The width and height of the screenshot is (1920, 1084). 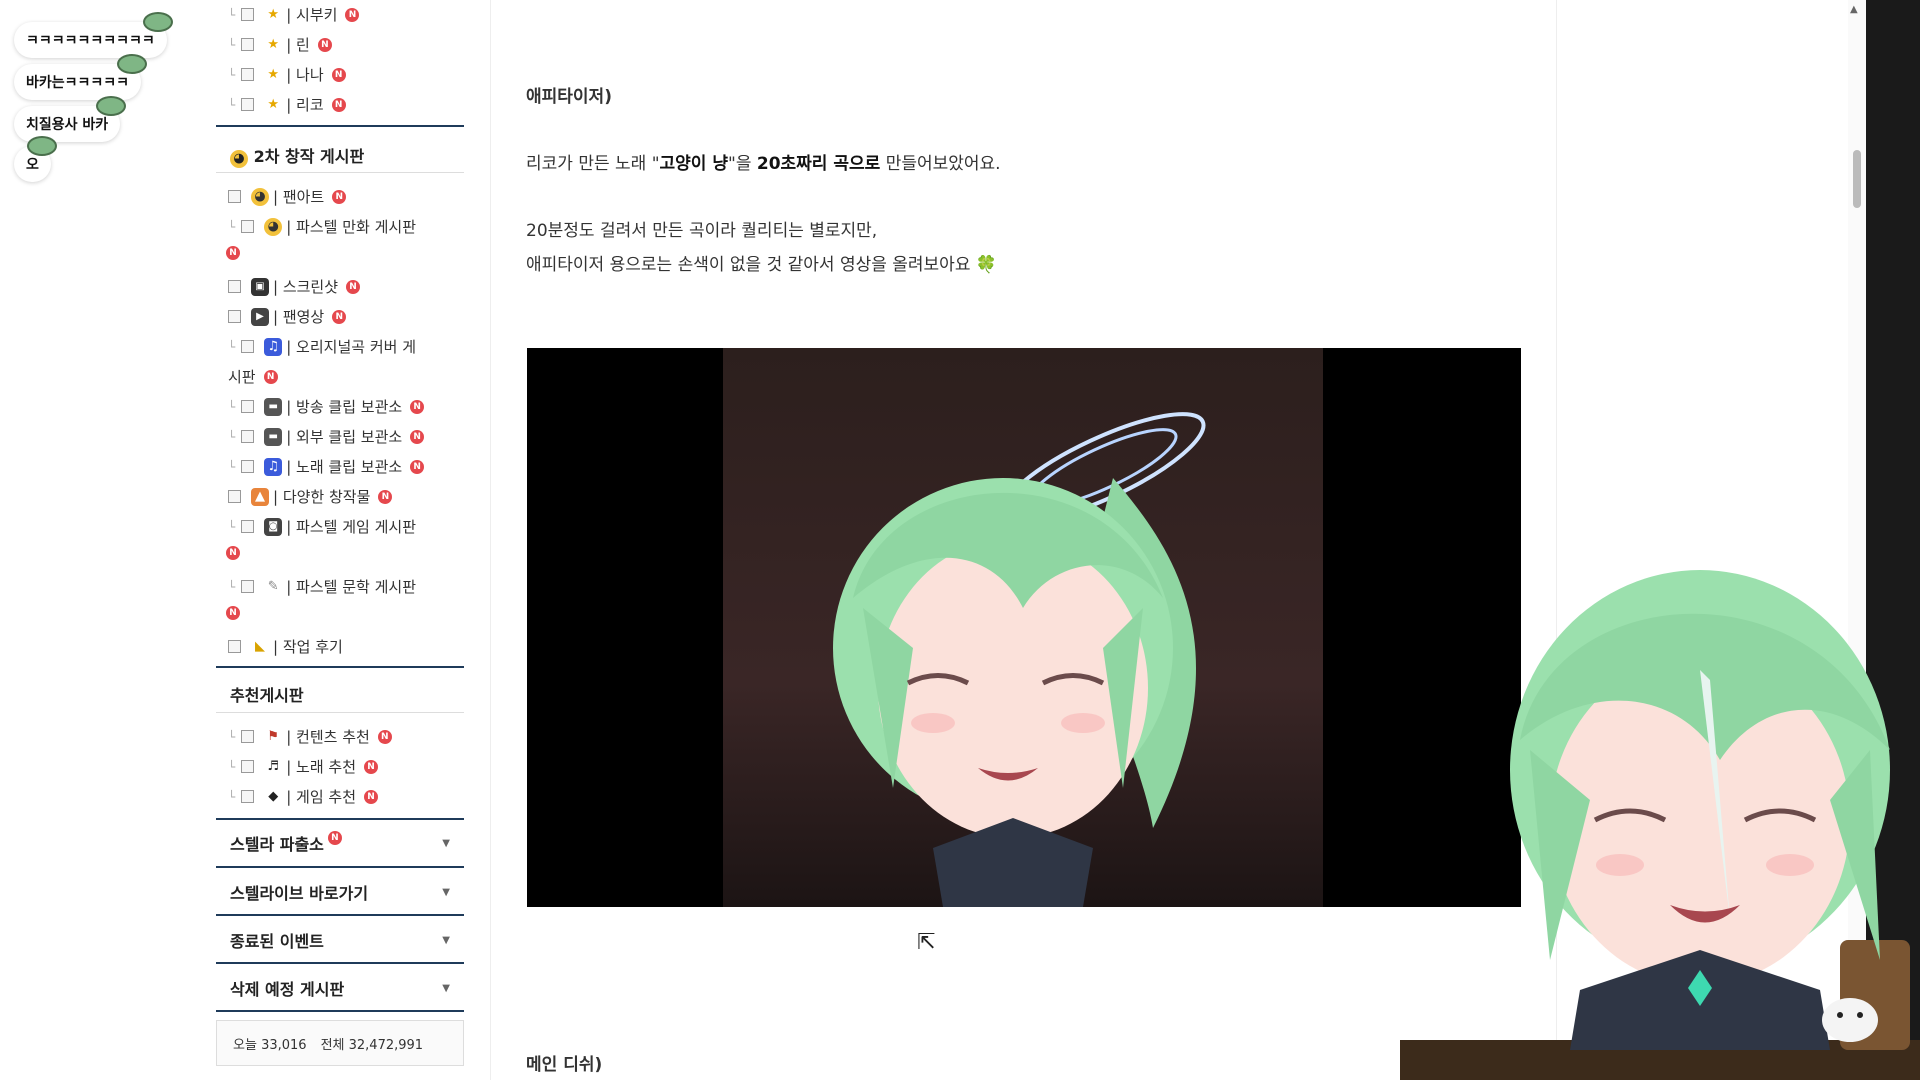 I want to click on sidebar-item-label: | 파스텔 만화 게시판, so click(x=351, y=227).